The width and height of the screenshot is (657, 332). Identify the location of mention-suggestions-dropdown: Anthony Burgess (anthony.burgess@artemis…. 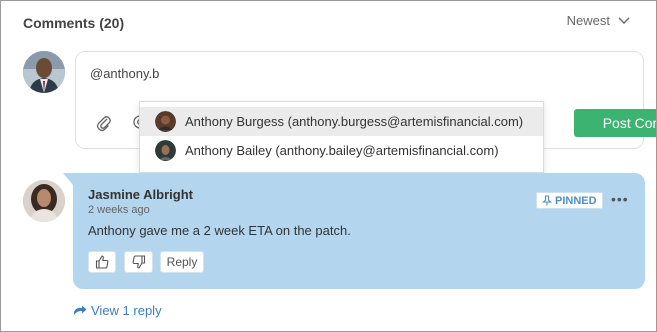
(341, 137).